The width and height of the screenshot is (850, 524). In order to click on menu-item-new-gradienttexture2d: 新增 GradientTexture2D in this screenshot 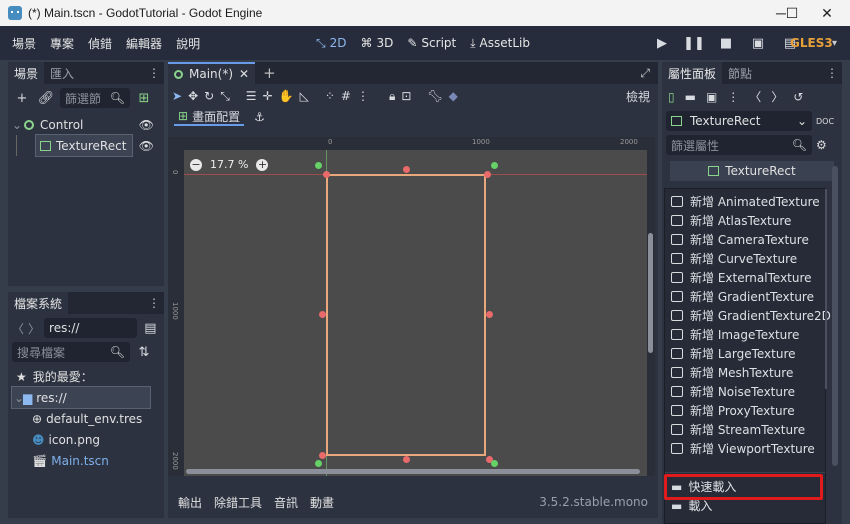, I will do `click(748, 315)`.